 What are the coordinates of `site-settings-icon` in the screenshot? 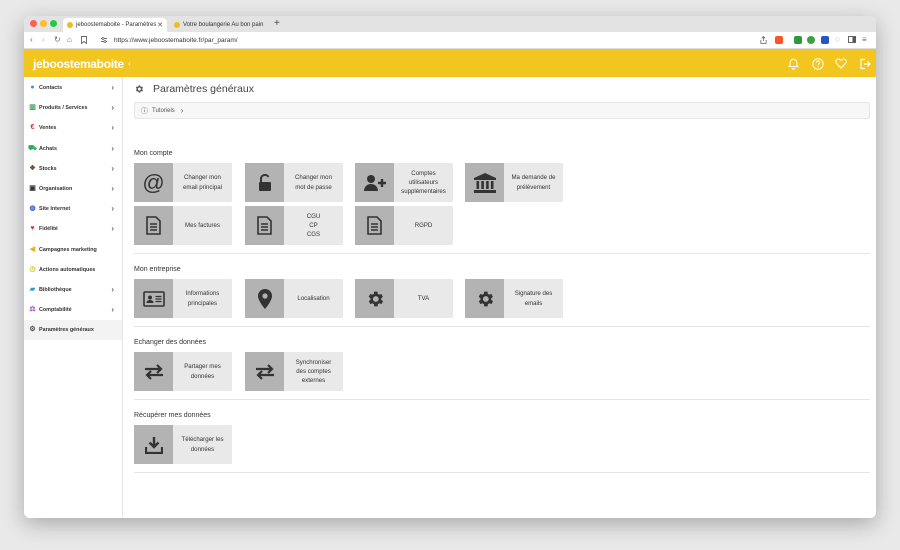 It's located at (104, 41).